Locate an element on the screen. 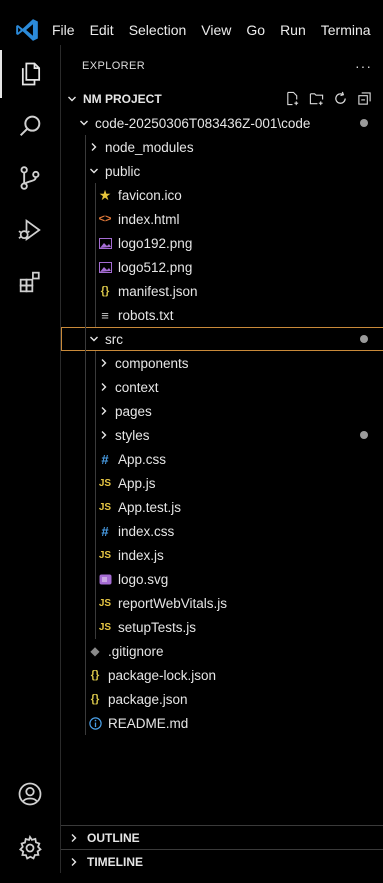  file-setuptests-js: JS setupTests.js is located at coordinates (222, 627).